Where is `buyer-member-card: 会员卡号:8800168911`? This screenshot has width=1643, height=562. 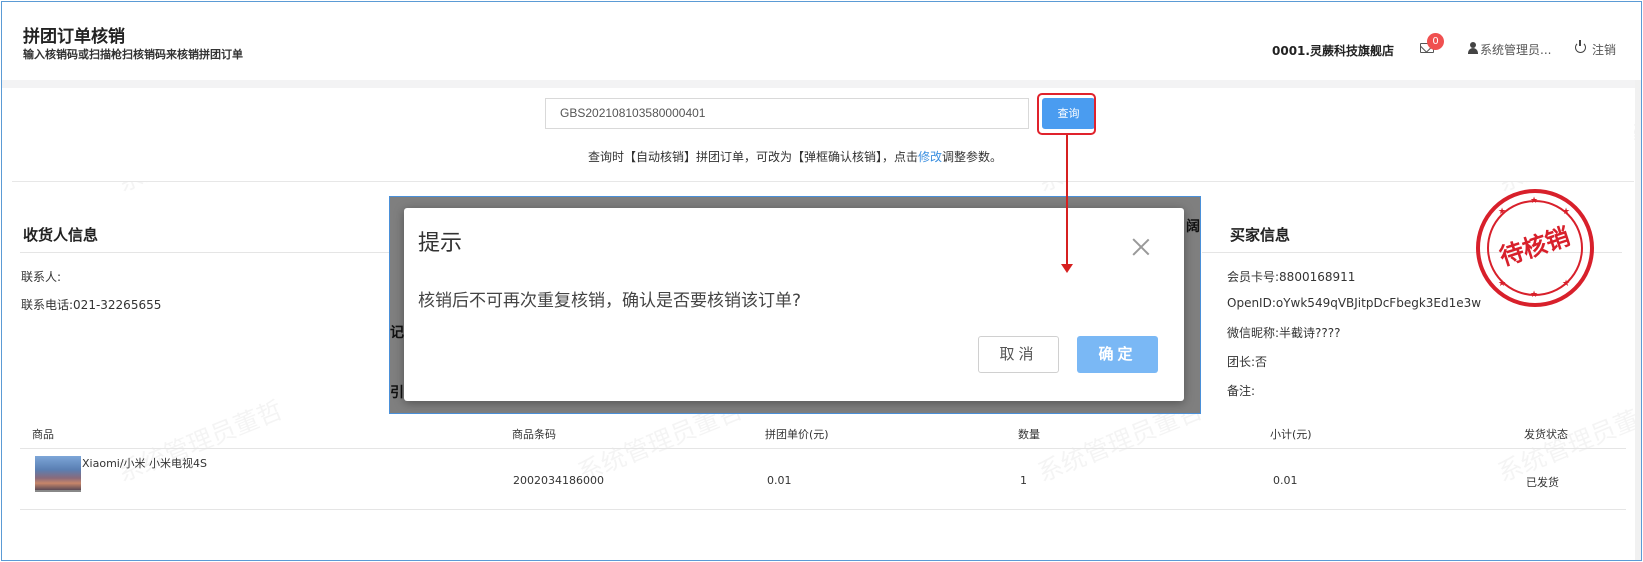 buyer-member-card: 会员卡号:8800168911 is located at coordinates (1291, 277).